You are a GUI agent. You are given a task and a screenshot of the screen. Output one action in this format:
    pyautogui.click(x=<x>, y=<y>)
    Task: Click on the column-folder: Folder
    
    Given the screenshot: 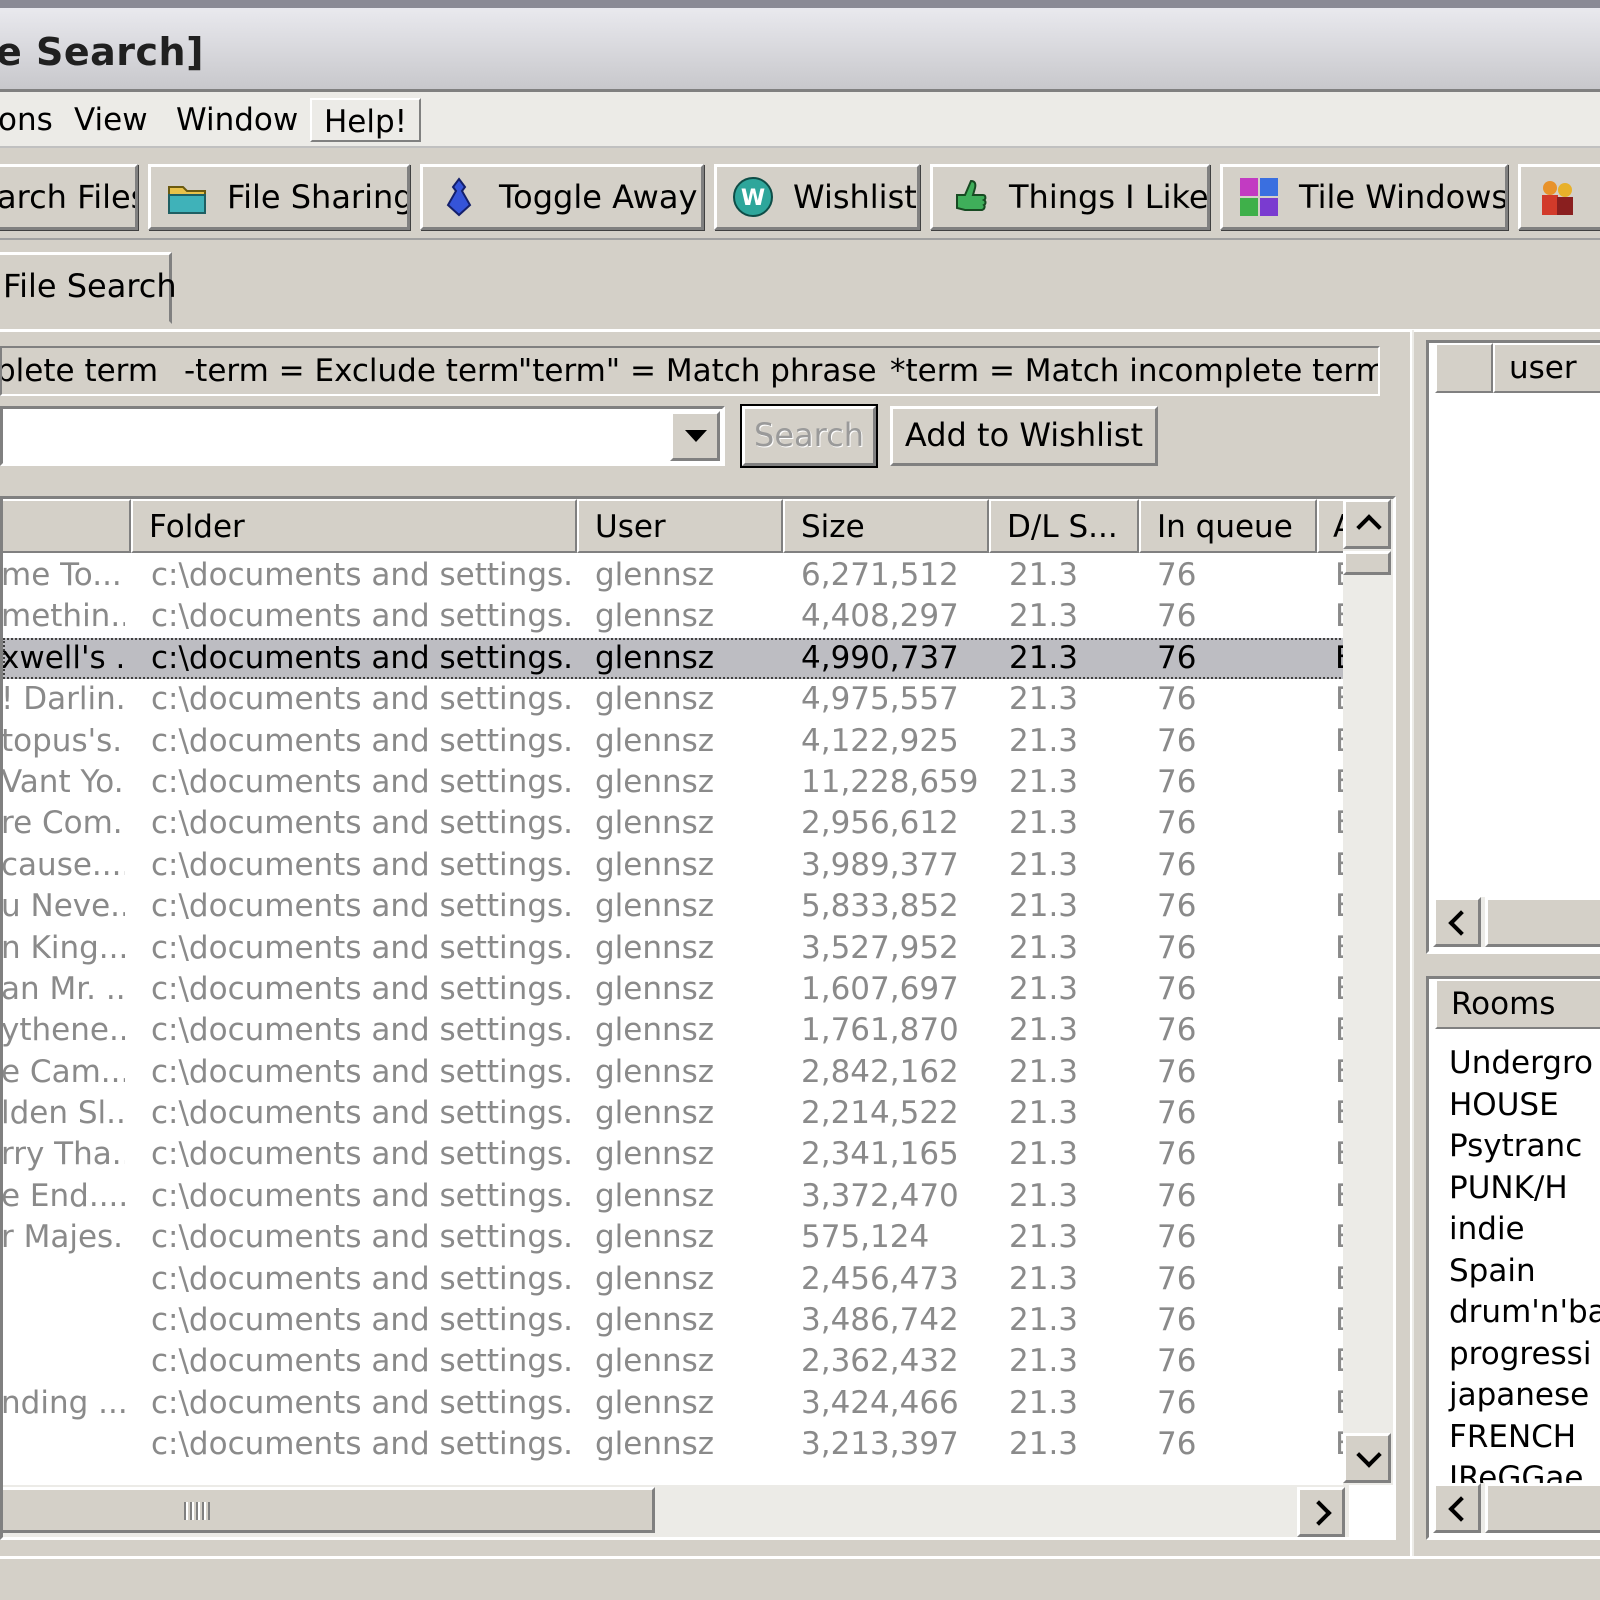 What is the action you would take?
    pyautogui.click(x=354, y=526)
    